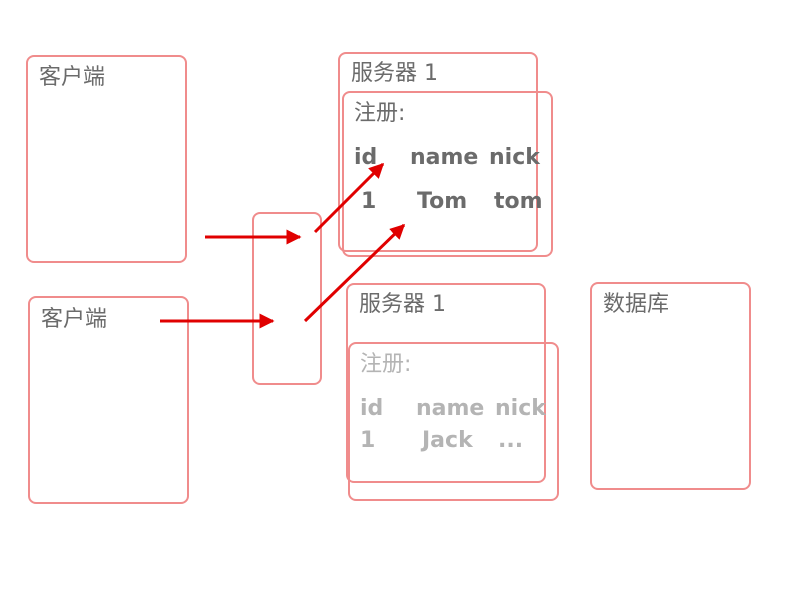 This screenshot has width=800, height=600. I want to click on arrows-layer, so click(283, 245).